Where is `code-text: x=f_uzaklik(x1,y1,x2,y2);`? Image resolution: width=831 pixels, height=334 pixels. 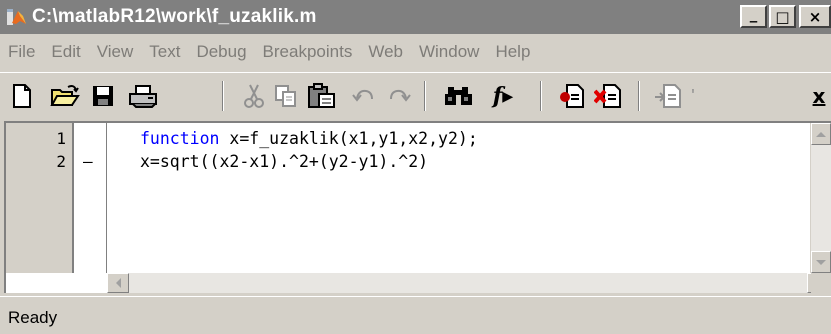 code-text: x=f_uzaklik(x1,y1,x2,y2); is located at coordinates (348, 138).